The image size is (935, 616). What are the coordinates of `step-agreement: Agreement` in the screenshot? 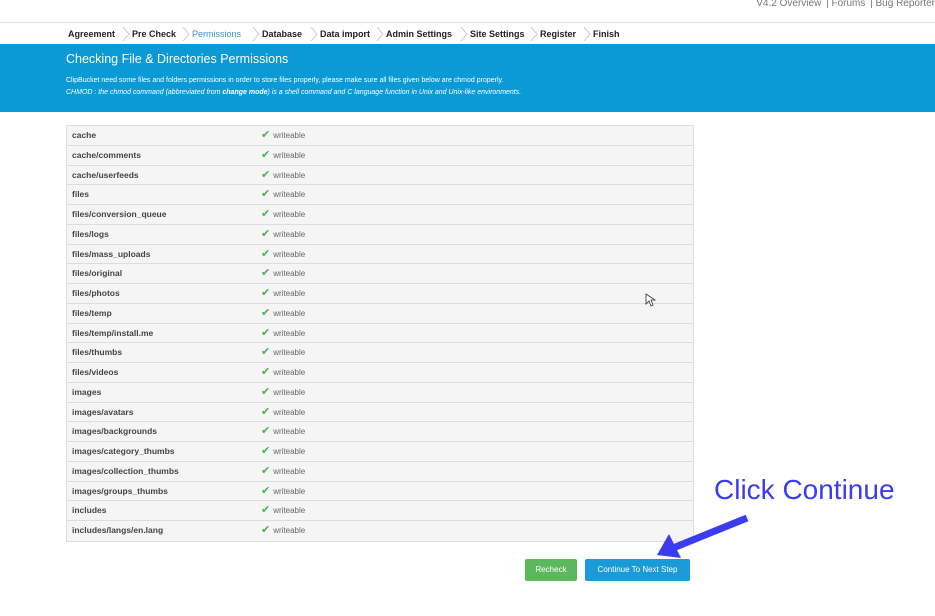 It's located at (91, 34).